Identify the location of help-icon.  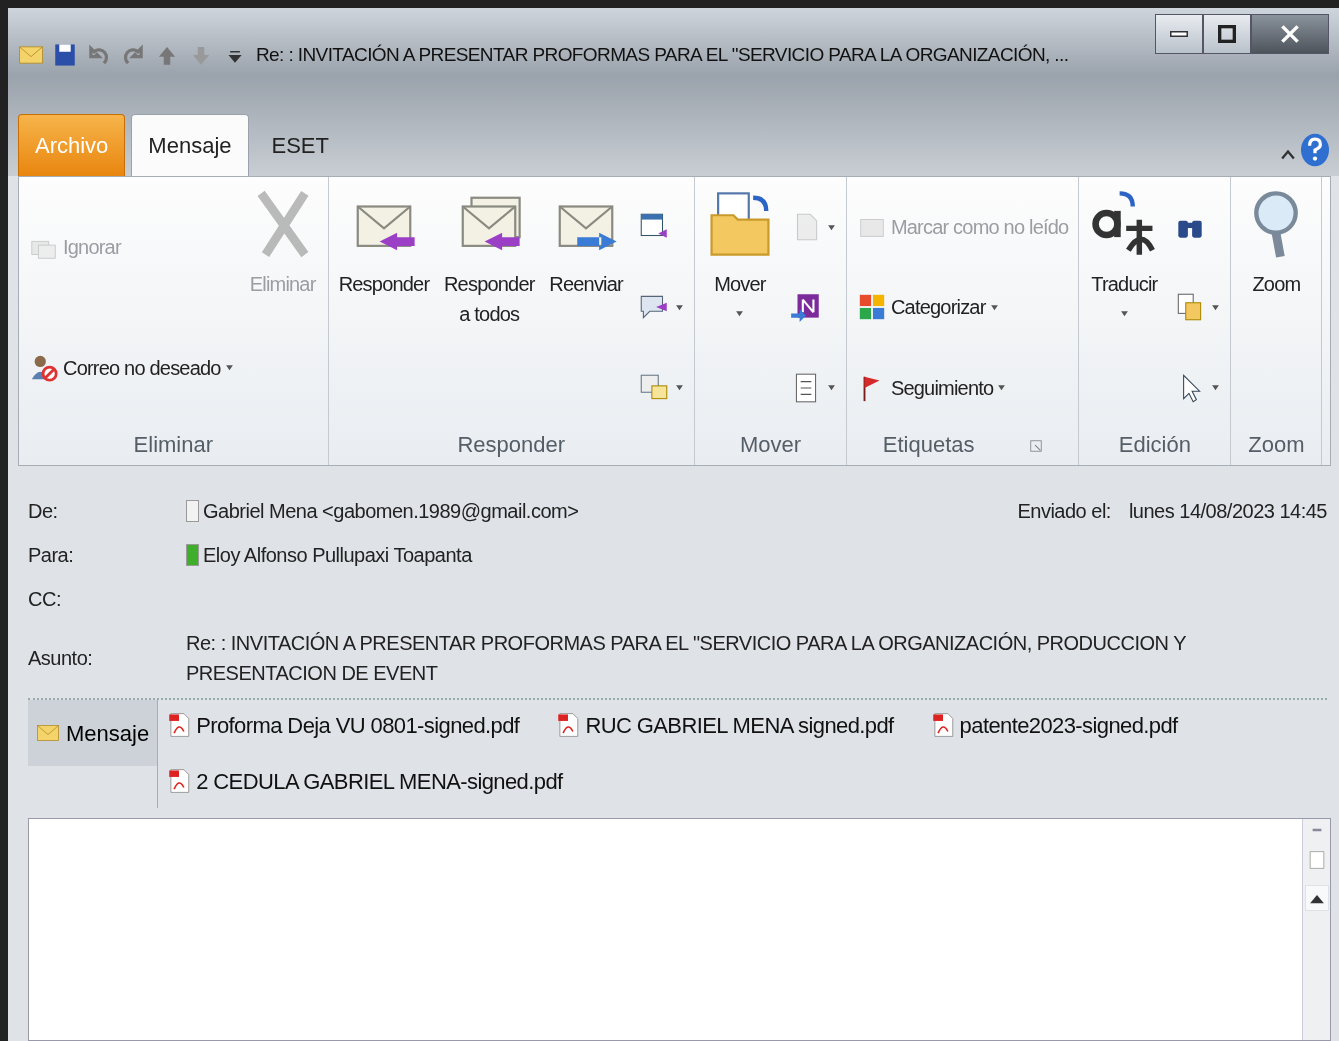
(1315, 150).